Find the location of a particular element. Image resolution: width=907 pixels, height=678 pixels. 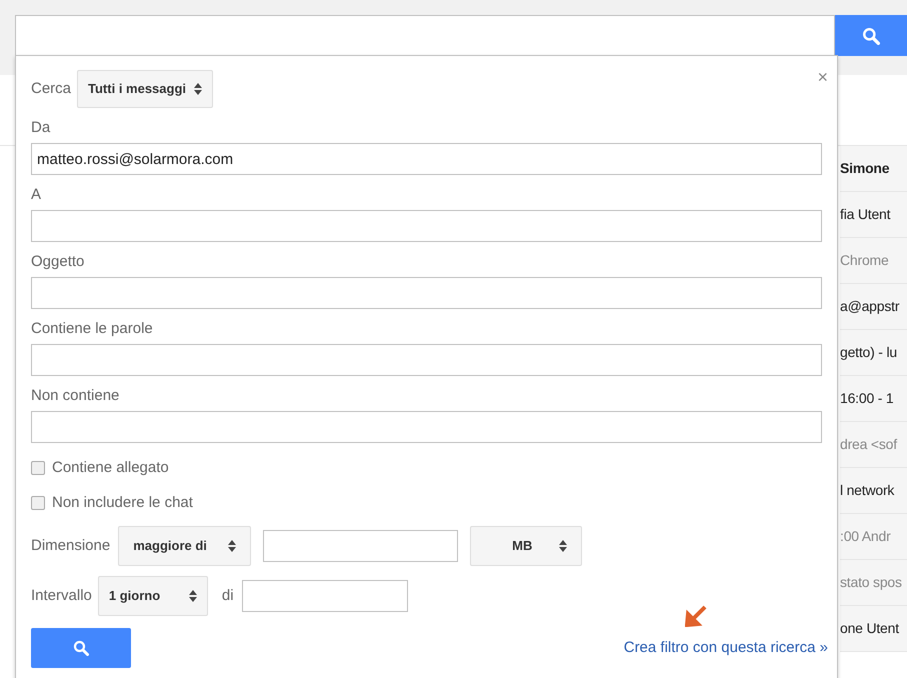

email-sender-text: a@appstr is located at coordinates (870, 306).